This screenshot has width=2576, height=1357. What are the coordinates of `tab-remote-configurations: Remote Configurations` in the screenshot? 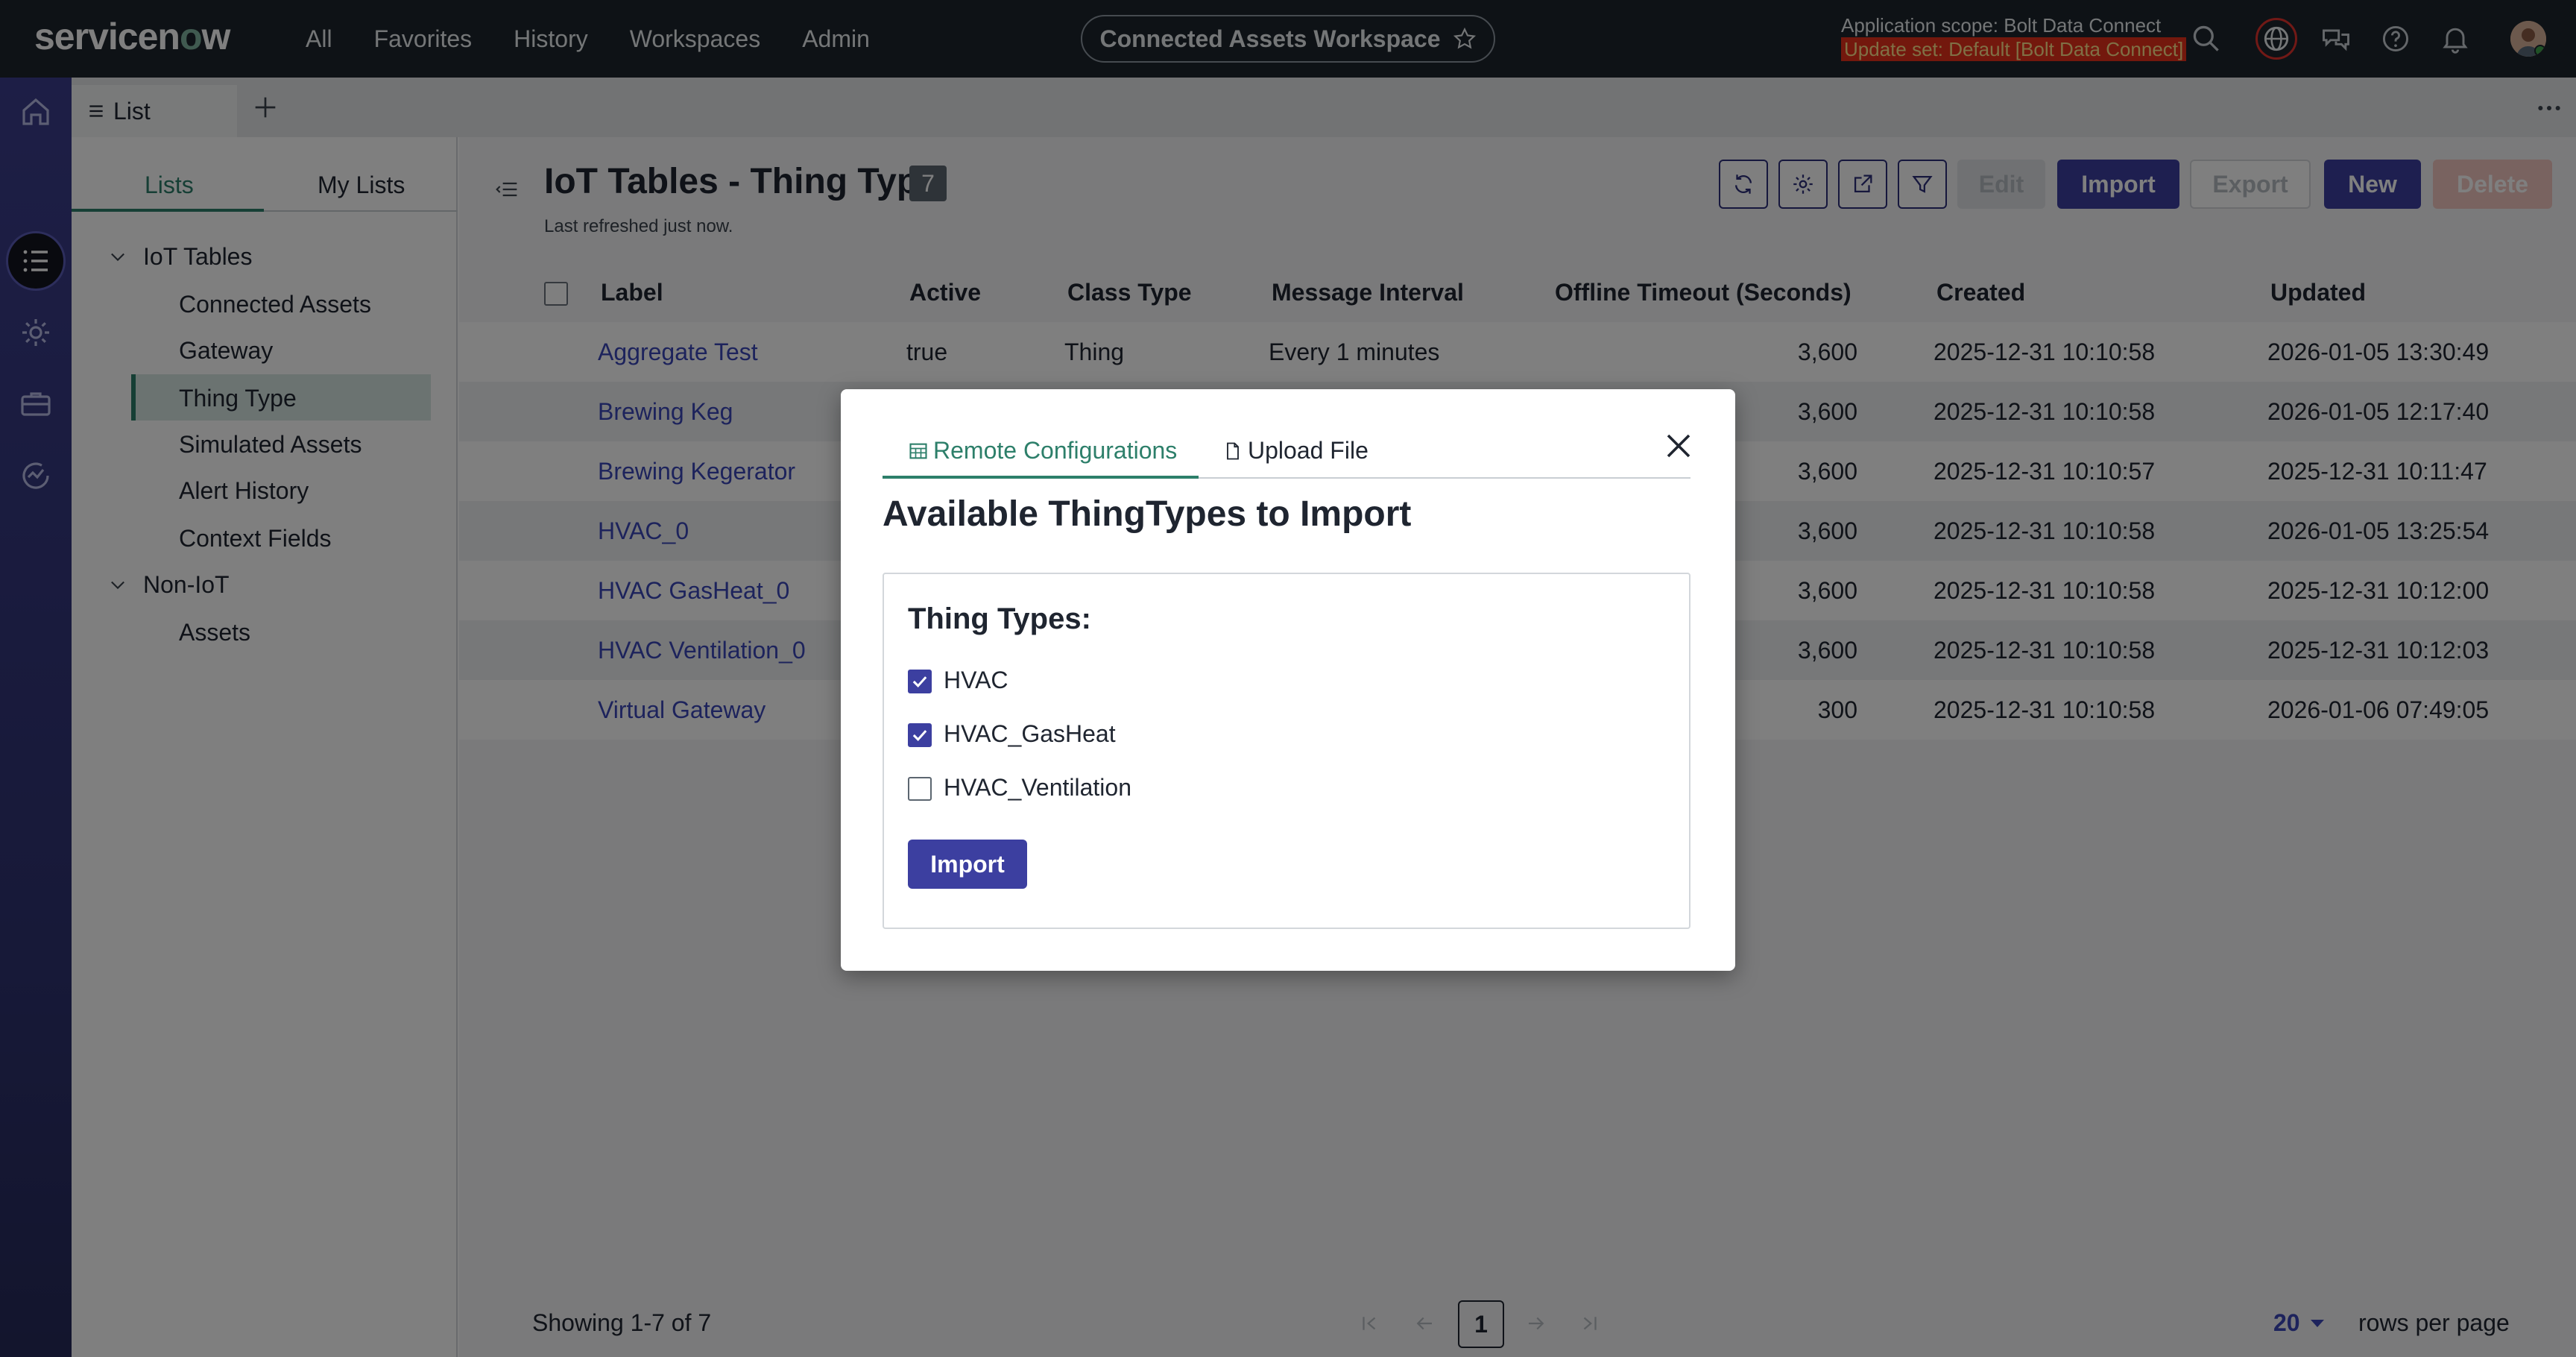 It's located at (1042, 451).